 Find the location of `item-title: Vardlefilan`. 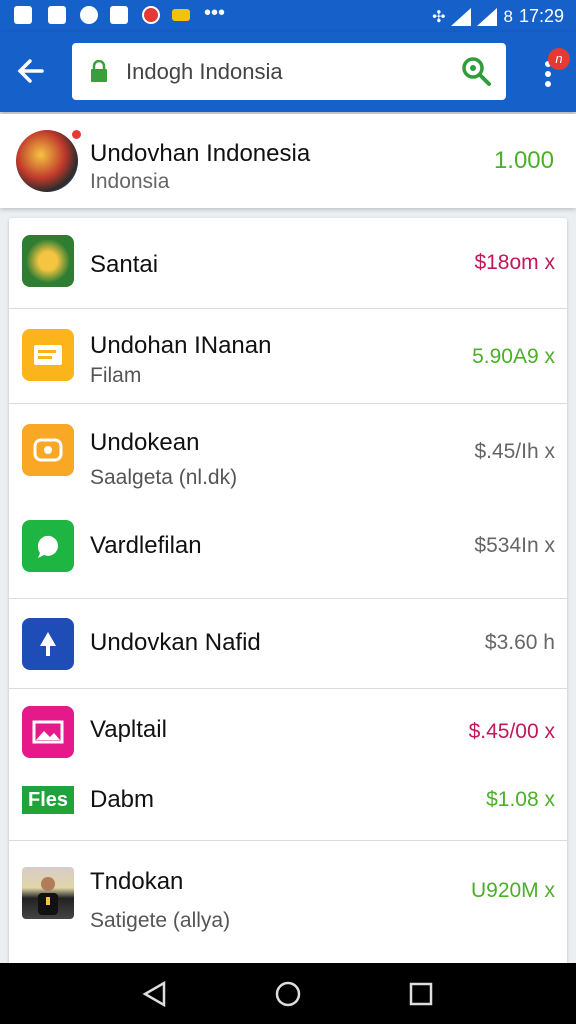

item-title: Vardlefilan is located at coordinates (146, 545).